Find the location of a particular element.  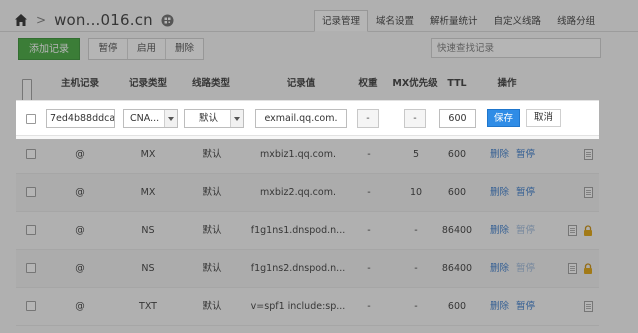

table-header: 主机记录 记录类型 线路类型 记录值 权重 MX优先级 TTL 操作 is located at coordinates (307, 89).